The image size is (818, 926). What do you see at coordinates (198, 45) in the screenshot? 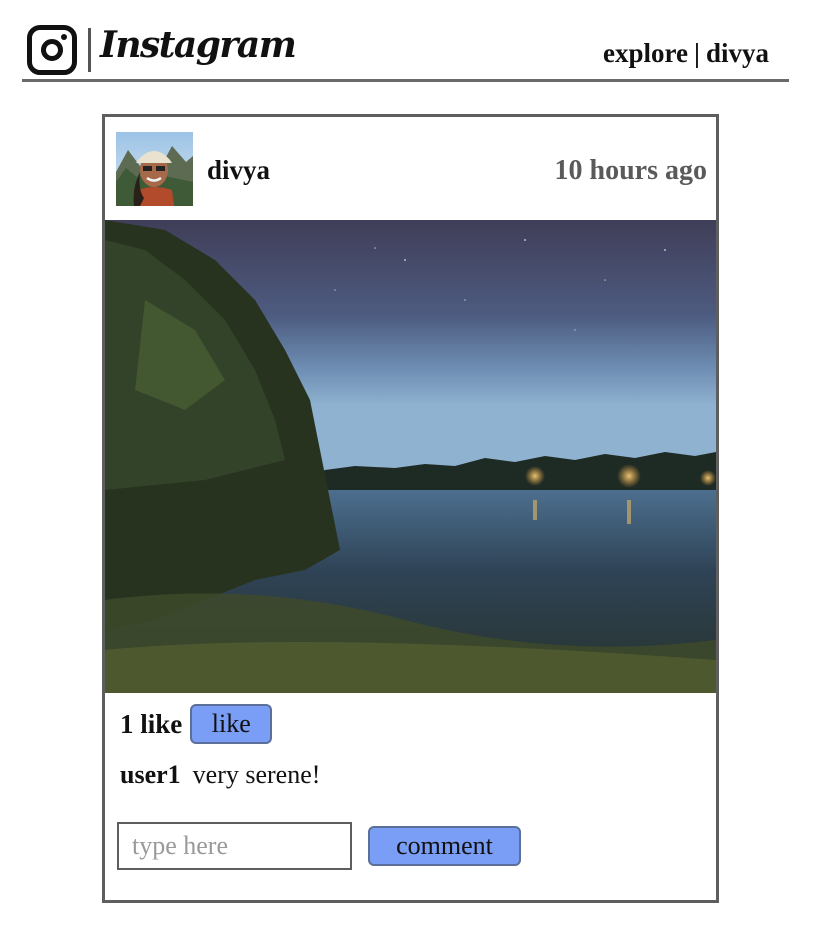
I see `logo-wordmark: Instagram` at bounding box center [198, 45].